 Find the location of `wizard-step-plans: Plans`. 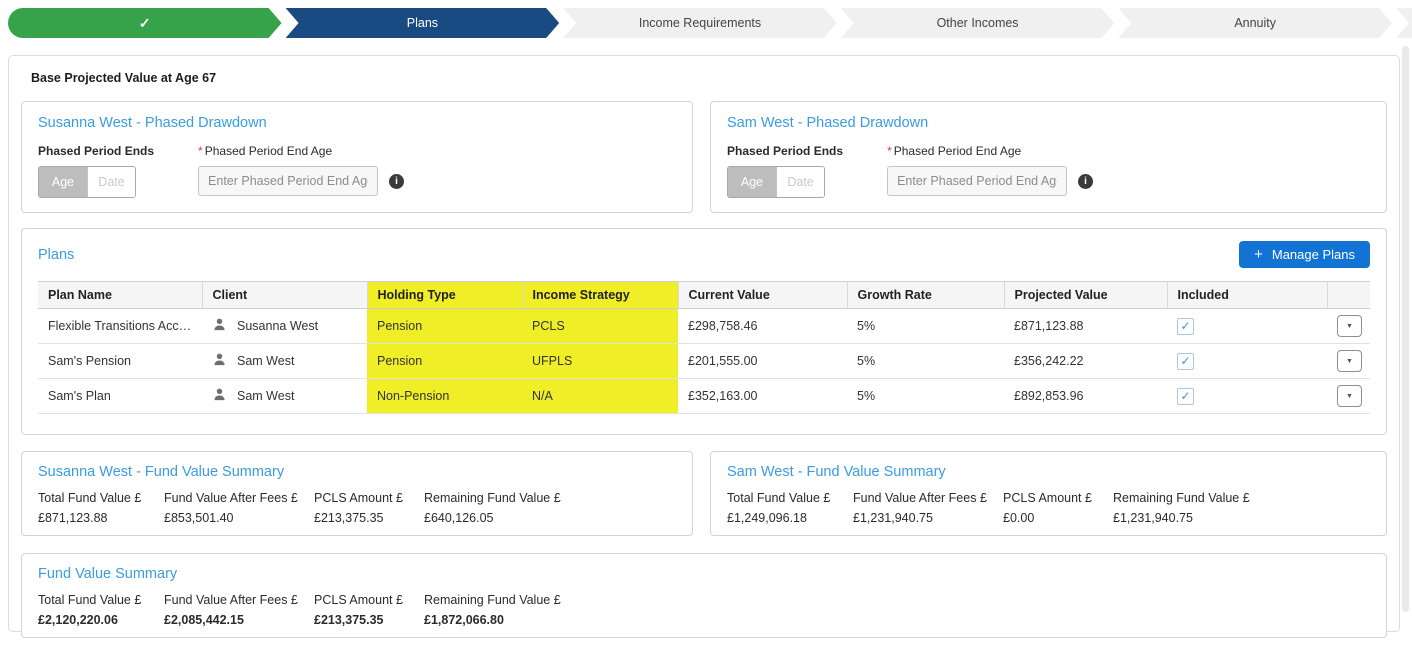

wizard-step-plans: Plans is located at coordinates (423, 23).